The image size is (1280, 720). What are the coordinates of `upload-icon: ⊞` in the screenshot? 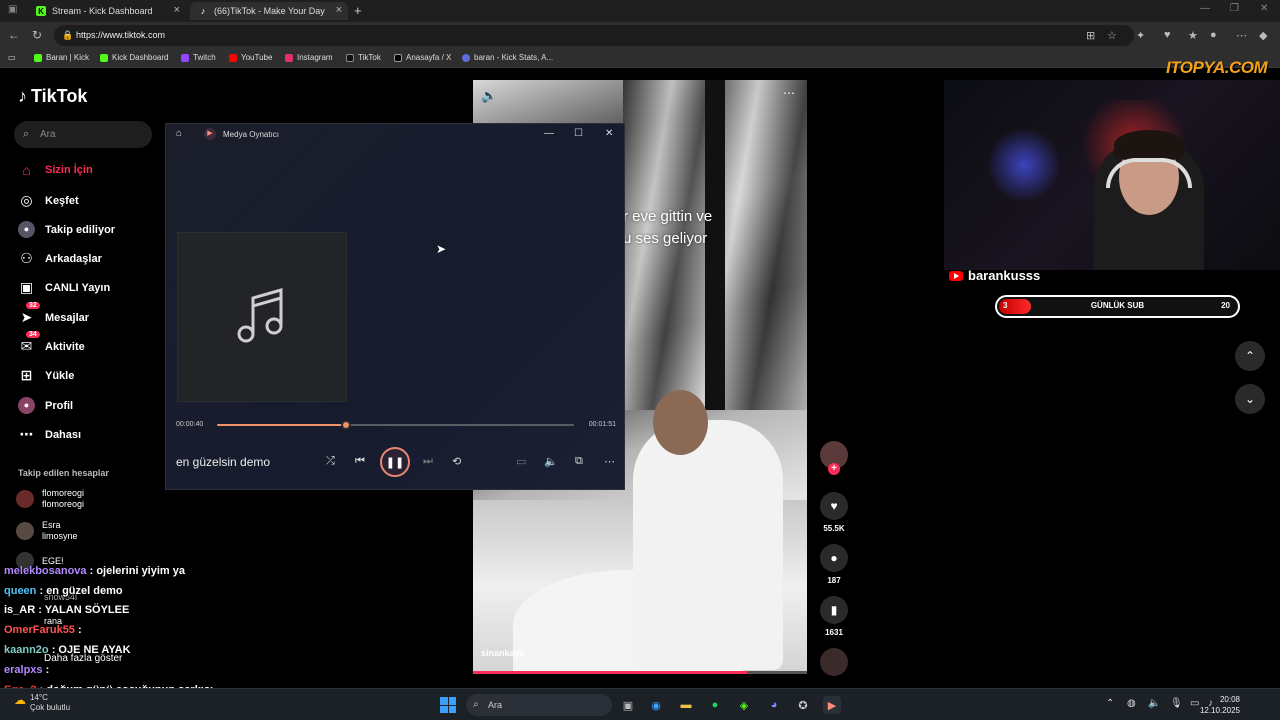 It's located at (26, 375).